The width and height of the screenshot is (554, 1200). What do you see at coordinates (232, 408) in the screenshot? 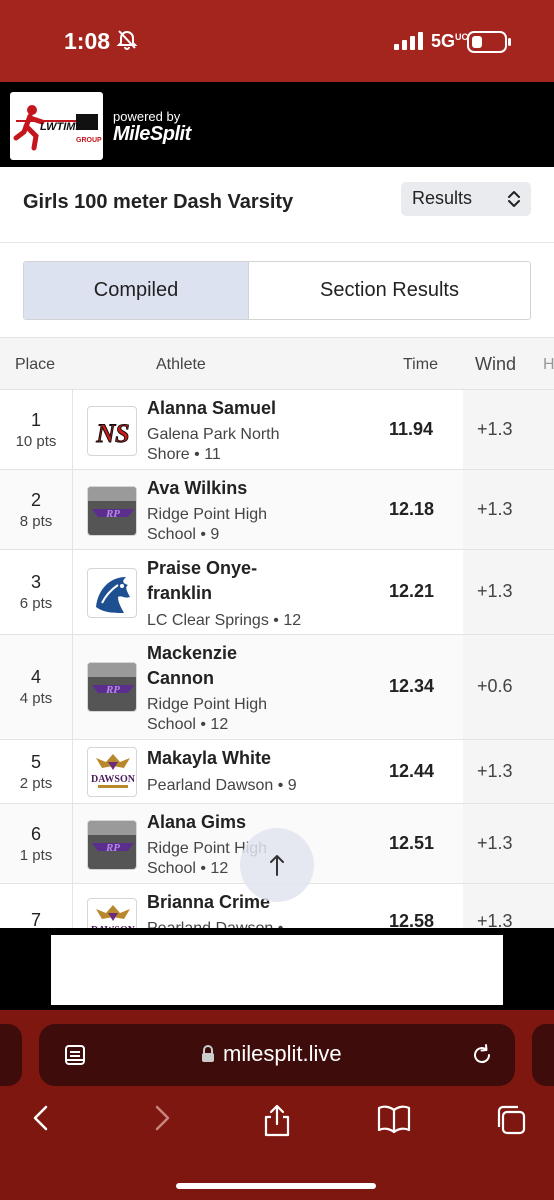
I see `athlete-name: Alanna Samuel` at bounding box center [232, 408].